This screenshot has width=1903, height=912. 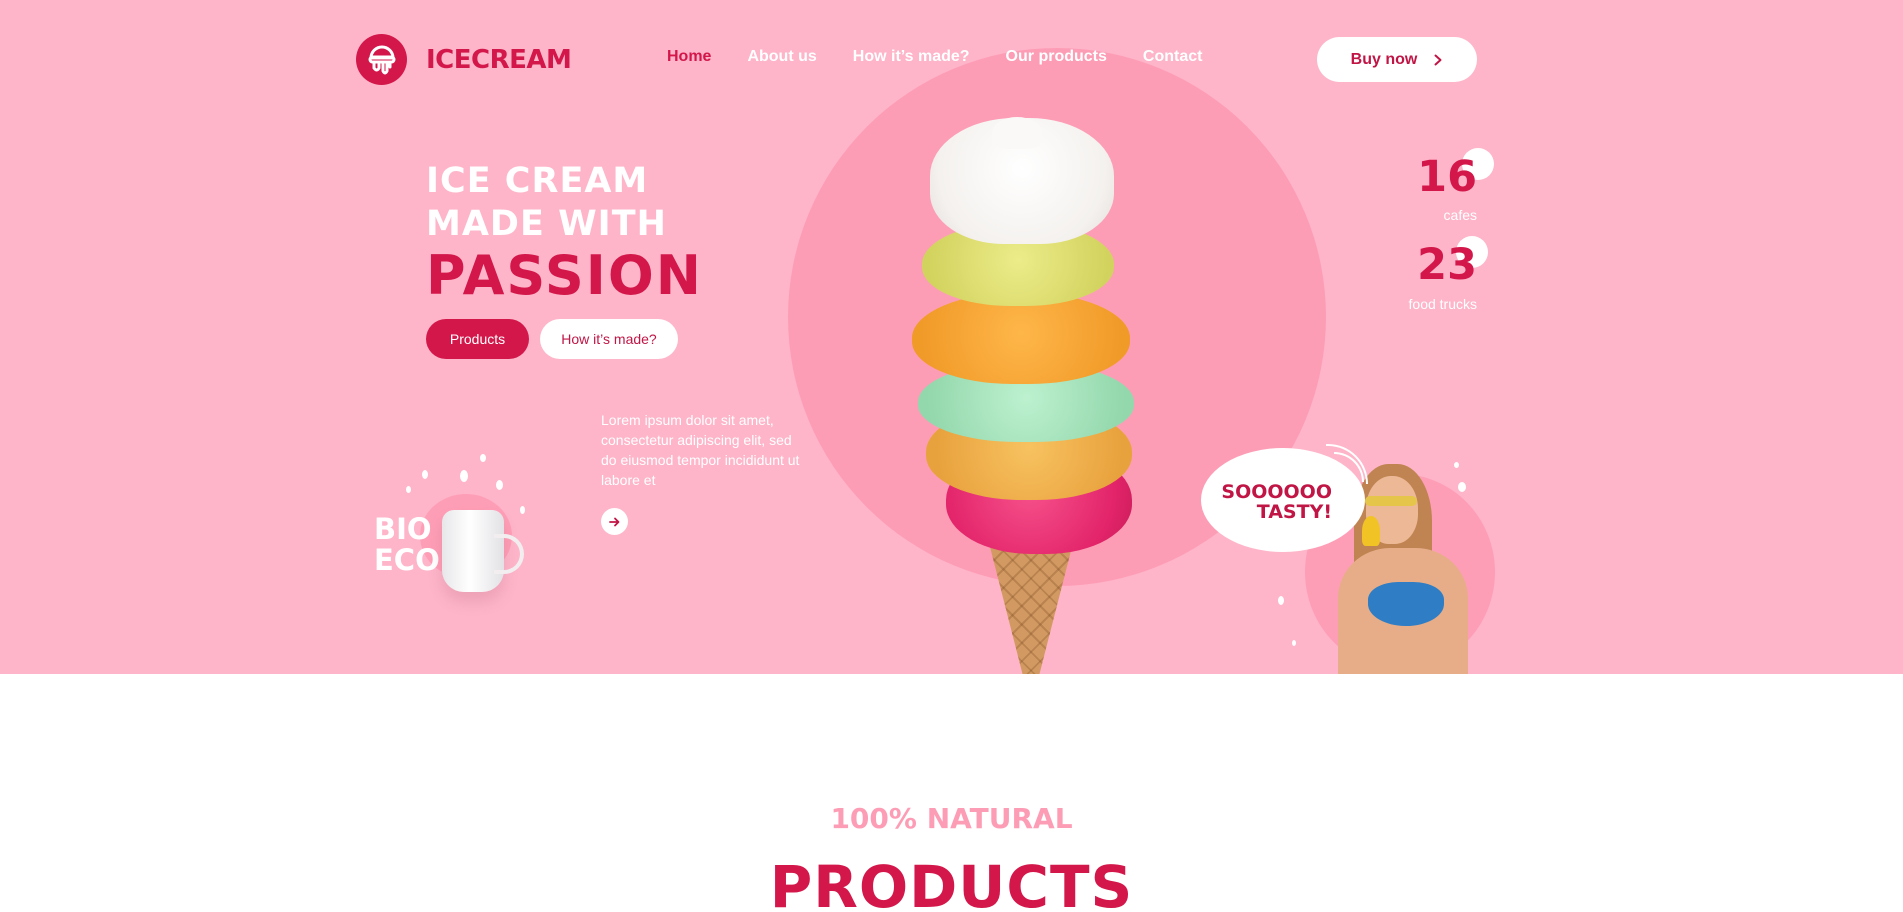 I want to click on products-title: PRODUCTS, so click(x=951, y=882).